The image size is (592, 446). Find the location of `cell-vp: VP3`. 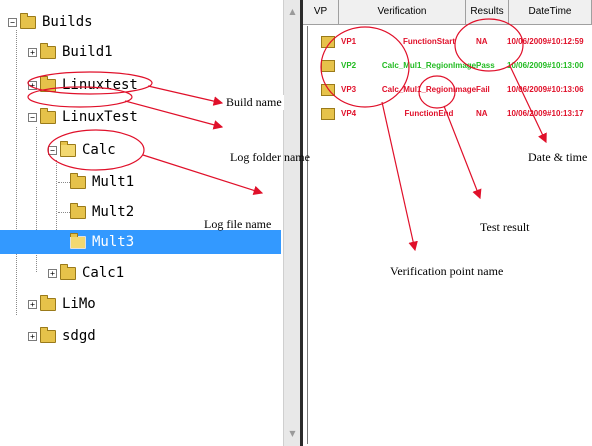

cell-vp: VP3 is located at coordinates (349, 89).